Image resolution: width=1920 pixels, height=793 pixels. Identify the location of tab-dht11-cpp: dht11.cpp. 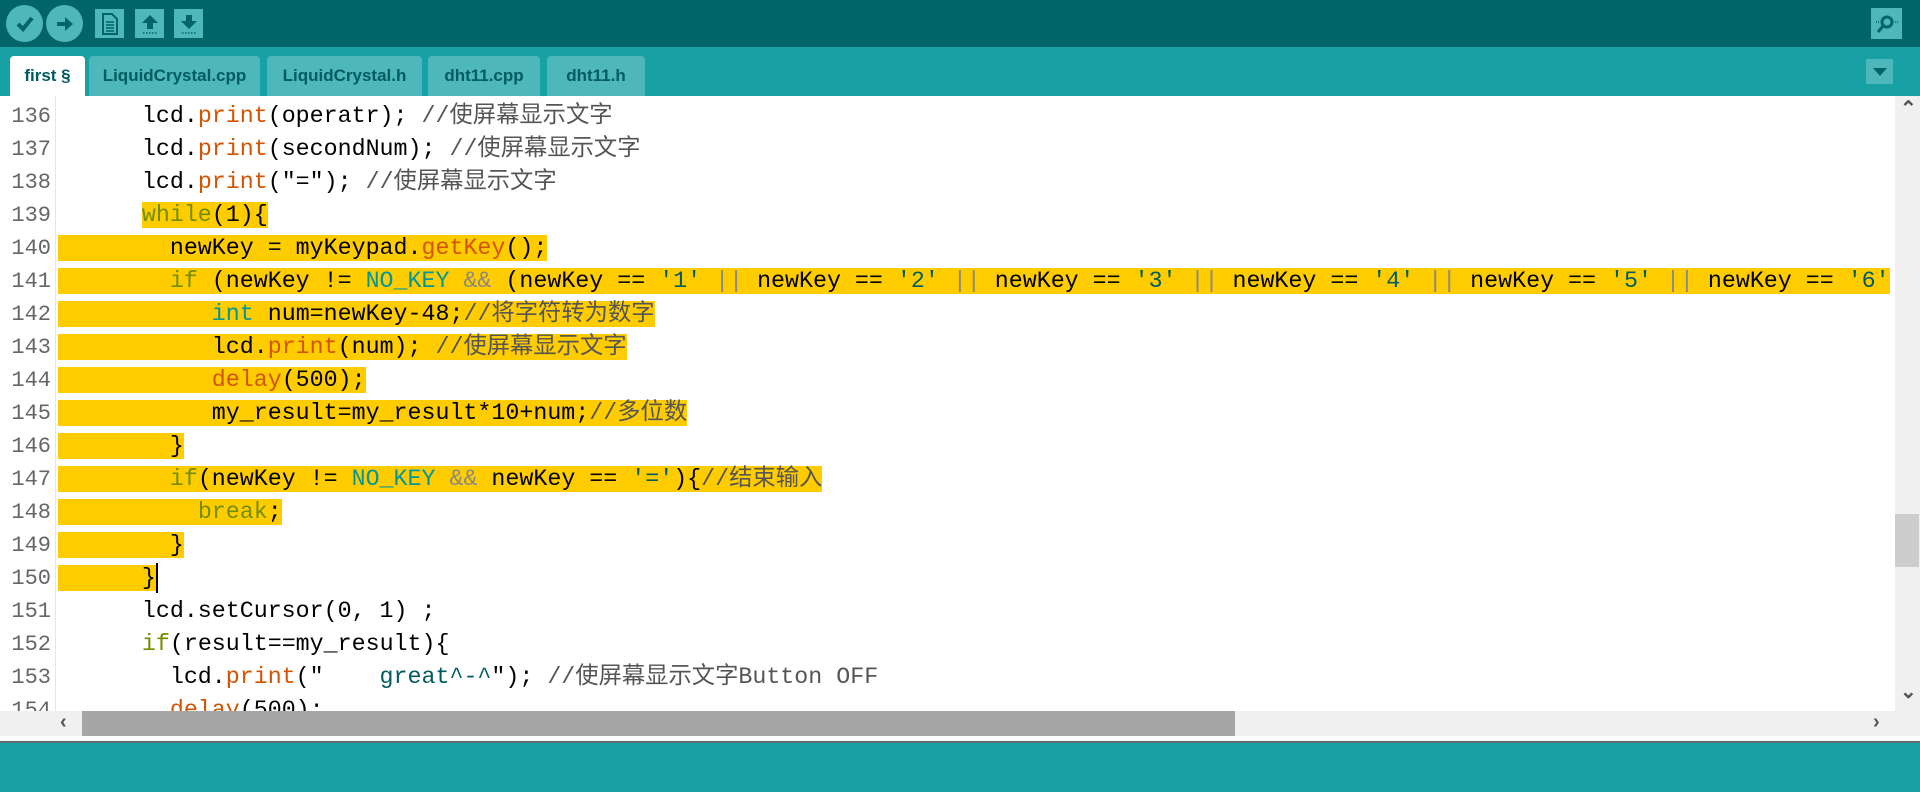
(484, 76).